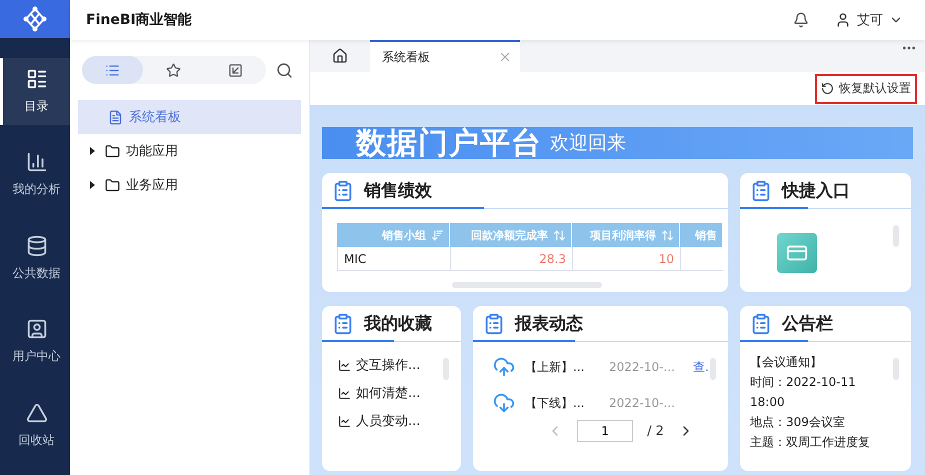  I want to click on search-icon, so click(284, 70).